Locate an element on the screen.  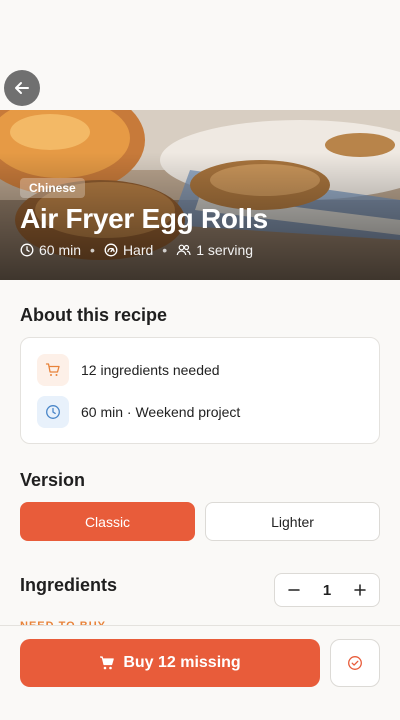
meta-difficulty: Hard is located at coordinates (138, 250).